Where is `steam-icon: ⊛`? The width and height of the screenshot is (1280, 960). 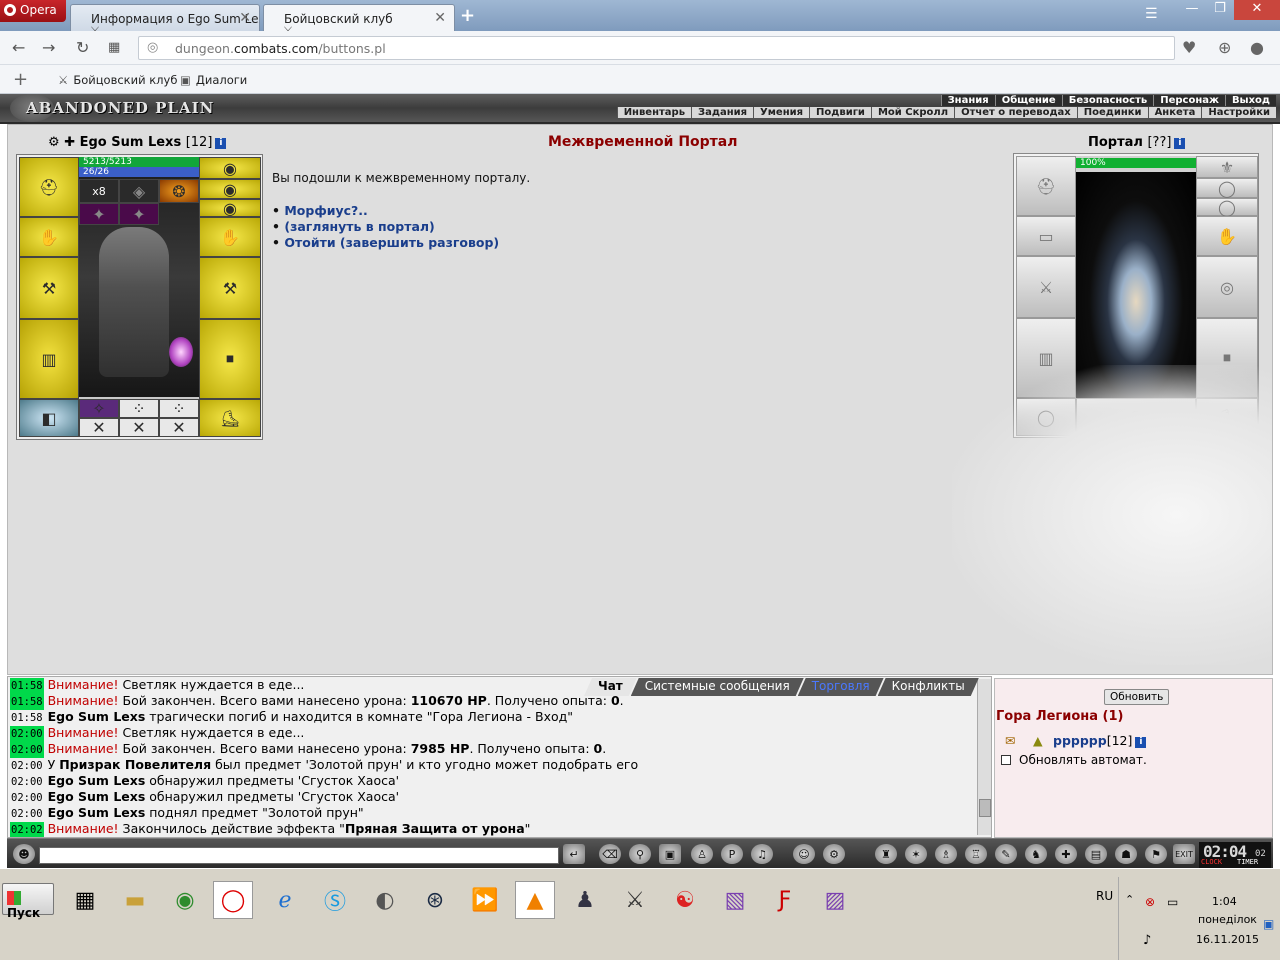 steam-icon: ⊛ is located at coordinates (435, 900).